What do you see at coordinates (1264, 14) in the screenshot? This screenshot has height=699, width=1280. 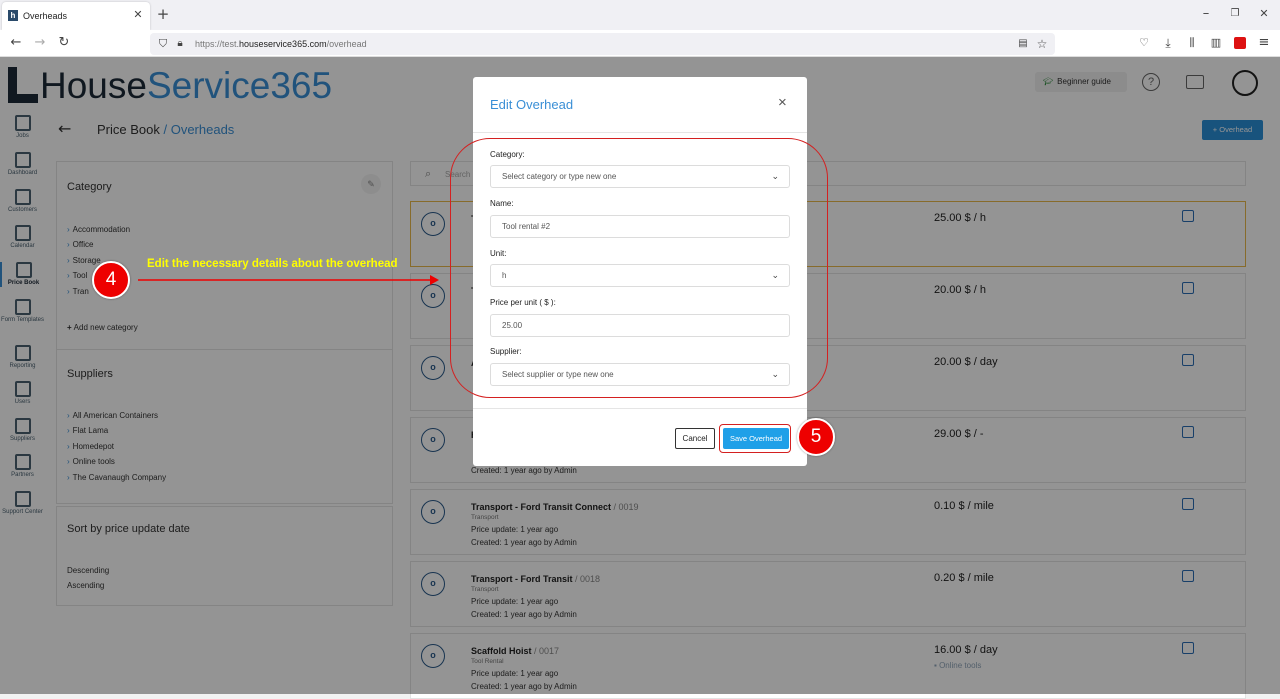 I see `window-close-icon: ✕` at bounding box center [1264, 14].